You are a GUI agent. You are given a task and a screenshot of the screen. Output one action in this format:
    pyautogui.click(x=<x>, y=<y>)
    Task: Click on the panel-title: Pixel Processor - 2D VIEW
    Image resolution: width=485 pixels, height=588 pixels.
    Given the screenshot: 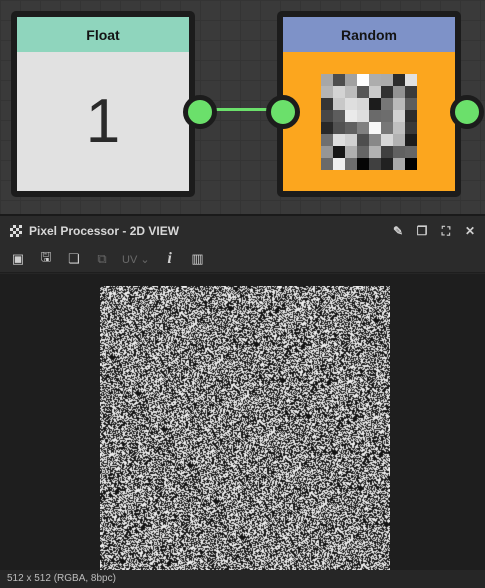 What is the action you would take?
    pyautogui.click(x=104, y=231)
    